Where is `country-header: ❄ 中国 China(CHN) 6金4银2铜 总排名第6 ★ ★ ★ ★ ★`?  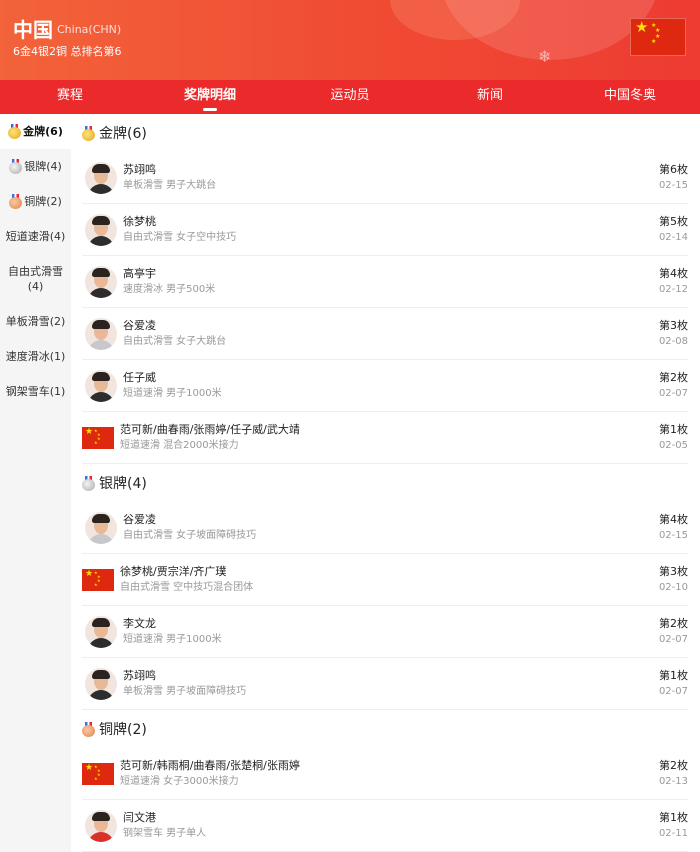 country-header: ❄ 中国 China(CHN) 6金4银2铜 总排名第6 ★ ★ ★ ★ ★ is located at coordinates (350, 40).